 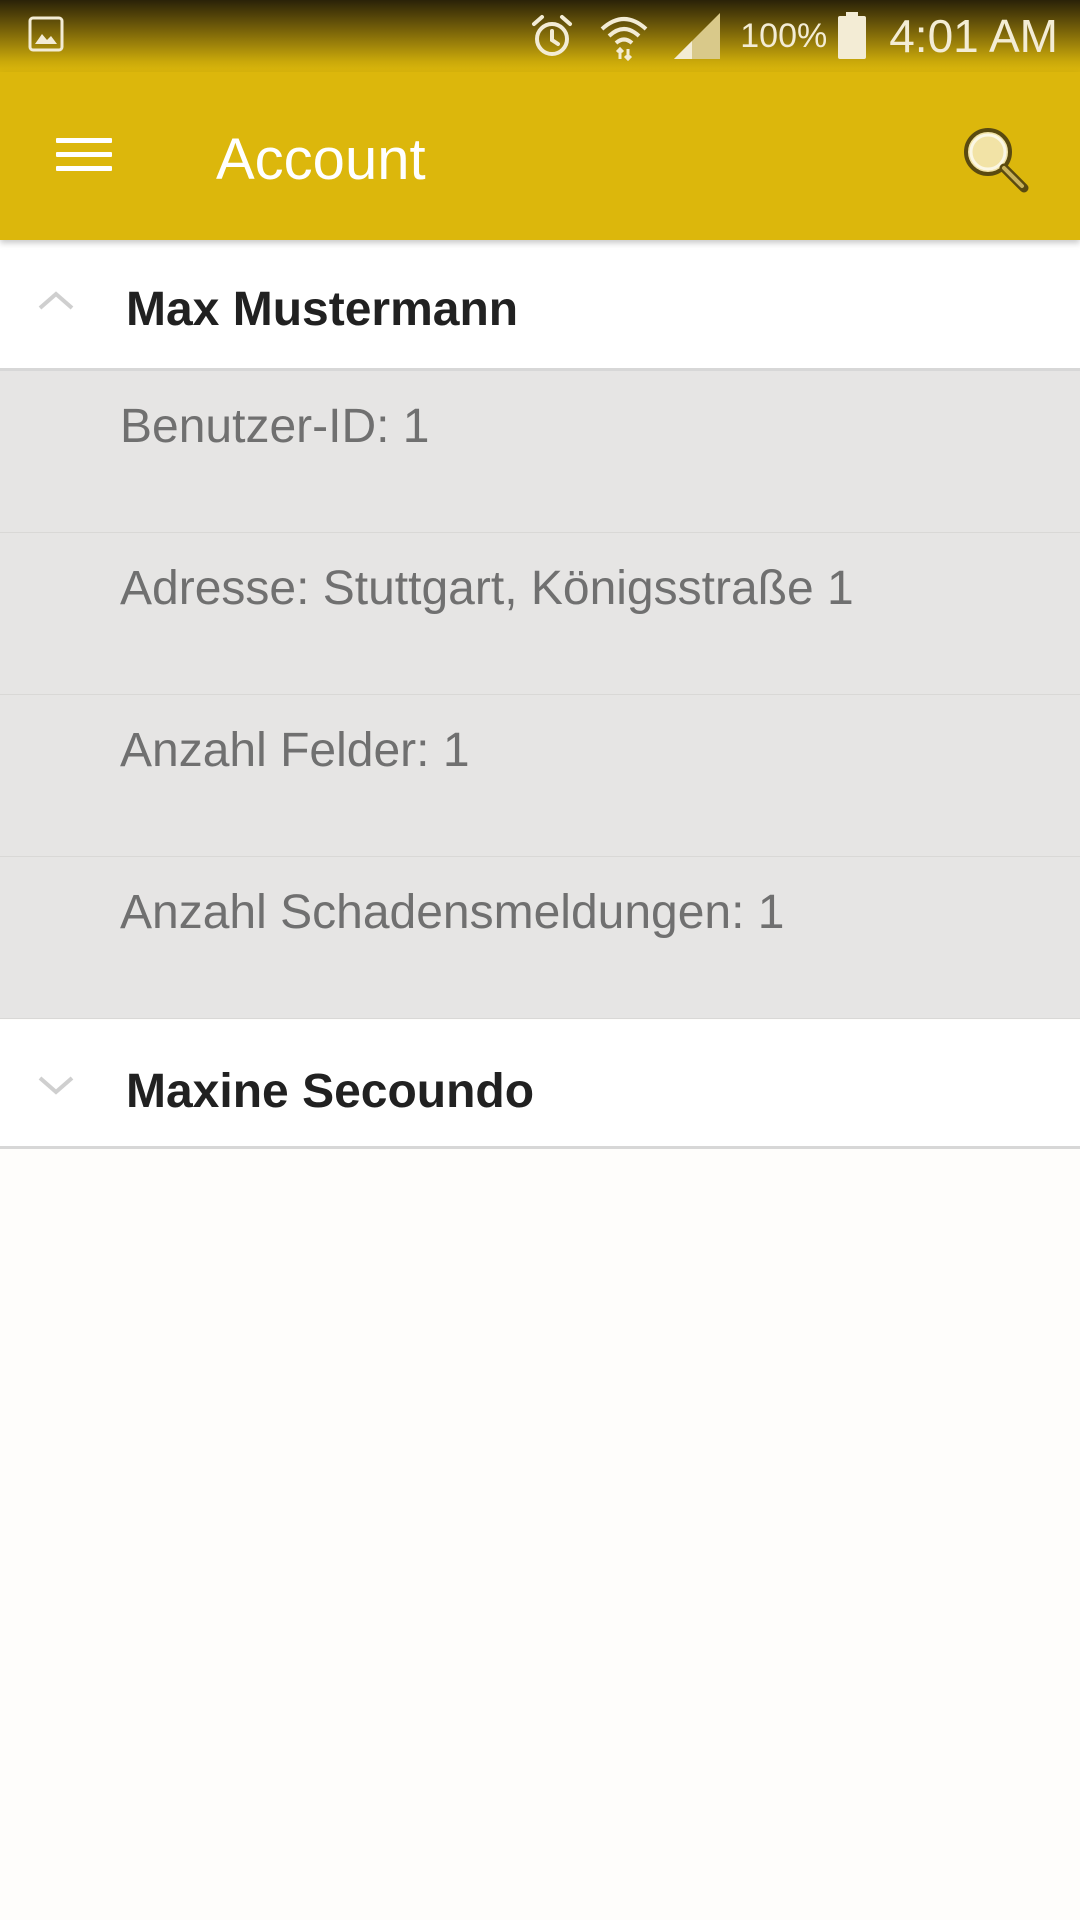 What do you see at coordinates (852, 36) in the screenshot?
I see `battery-icon` at bounding box center [852, 36].